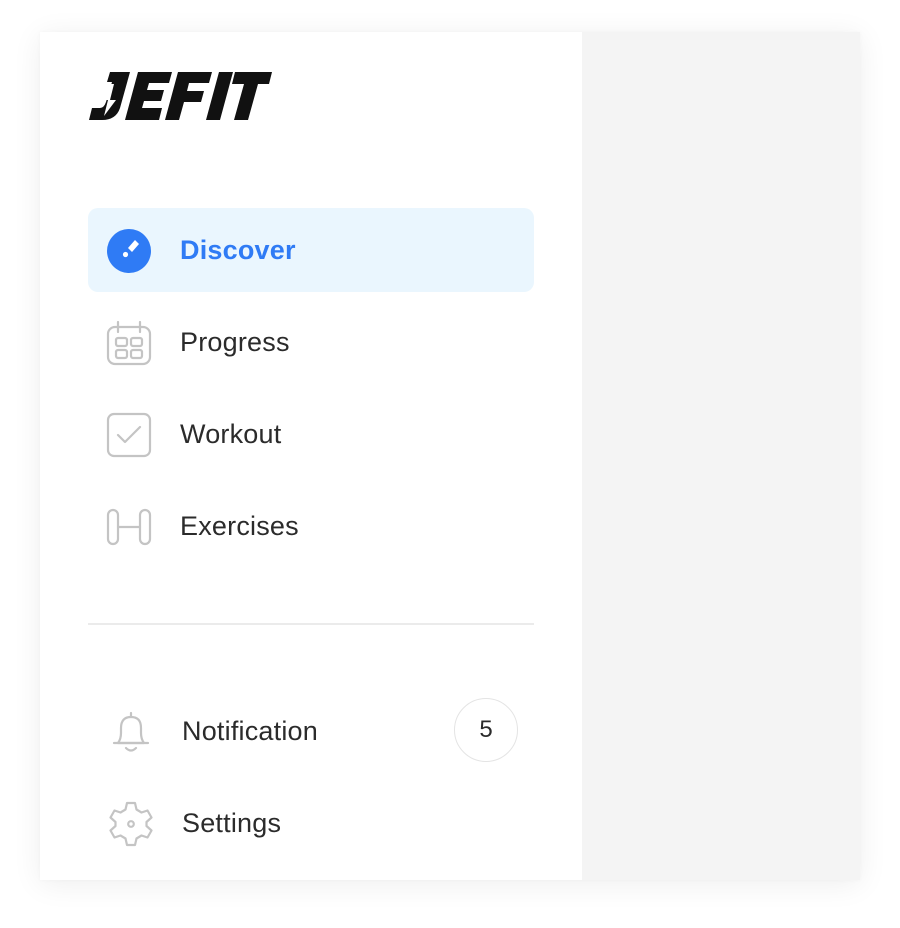 This screenshot has width=900, height=928. I want to click on jefit-logo, so click(180, 96).